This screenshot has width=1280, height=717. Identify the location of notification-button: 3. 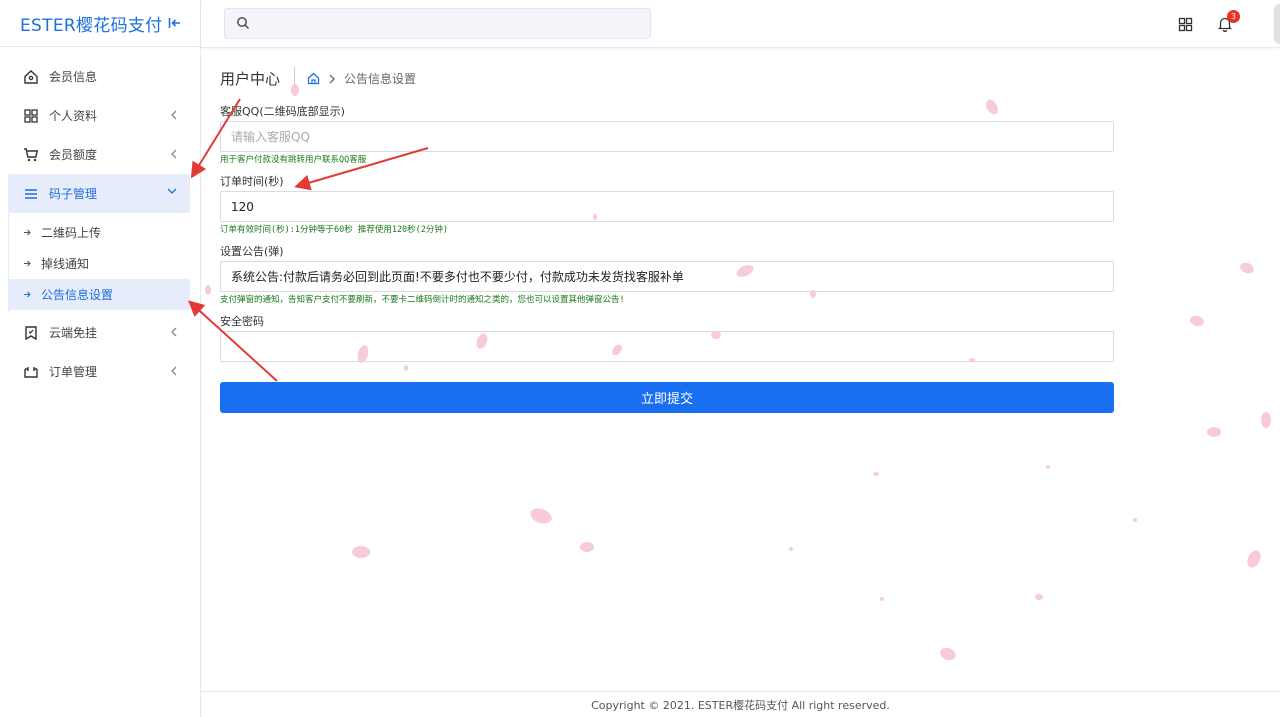
(1225, 24).